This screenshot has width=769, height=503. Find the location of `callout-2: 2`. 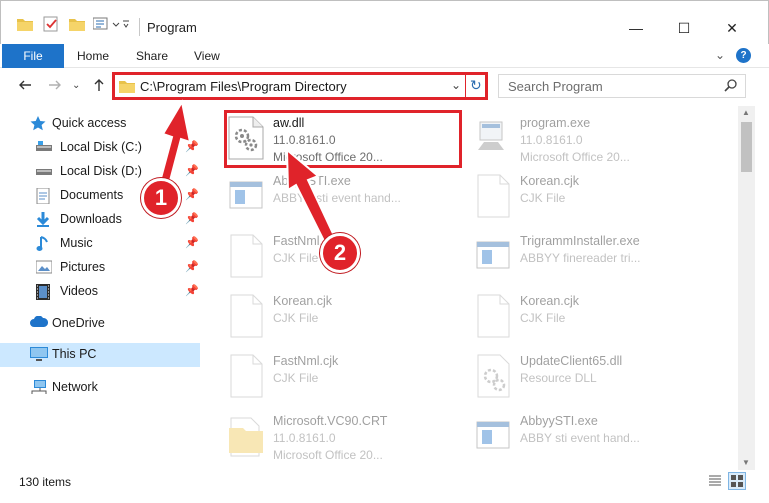

callout-2: 2 is located at coordinates (340, 253).